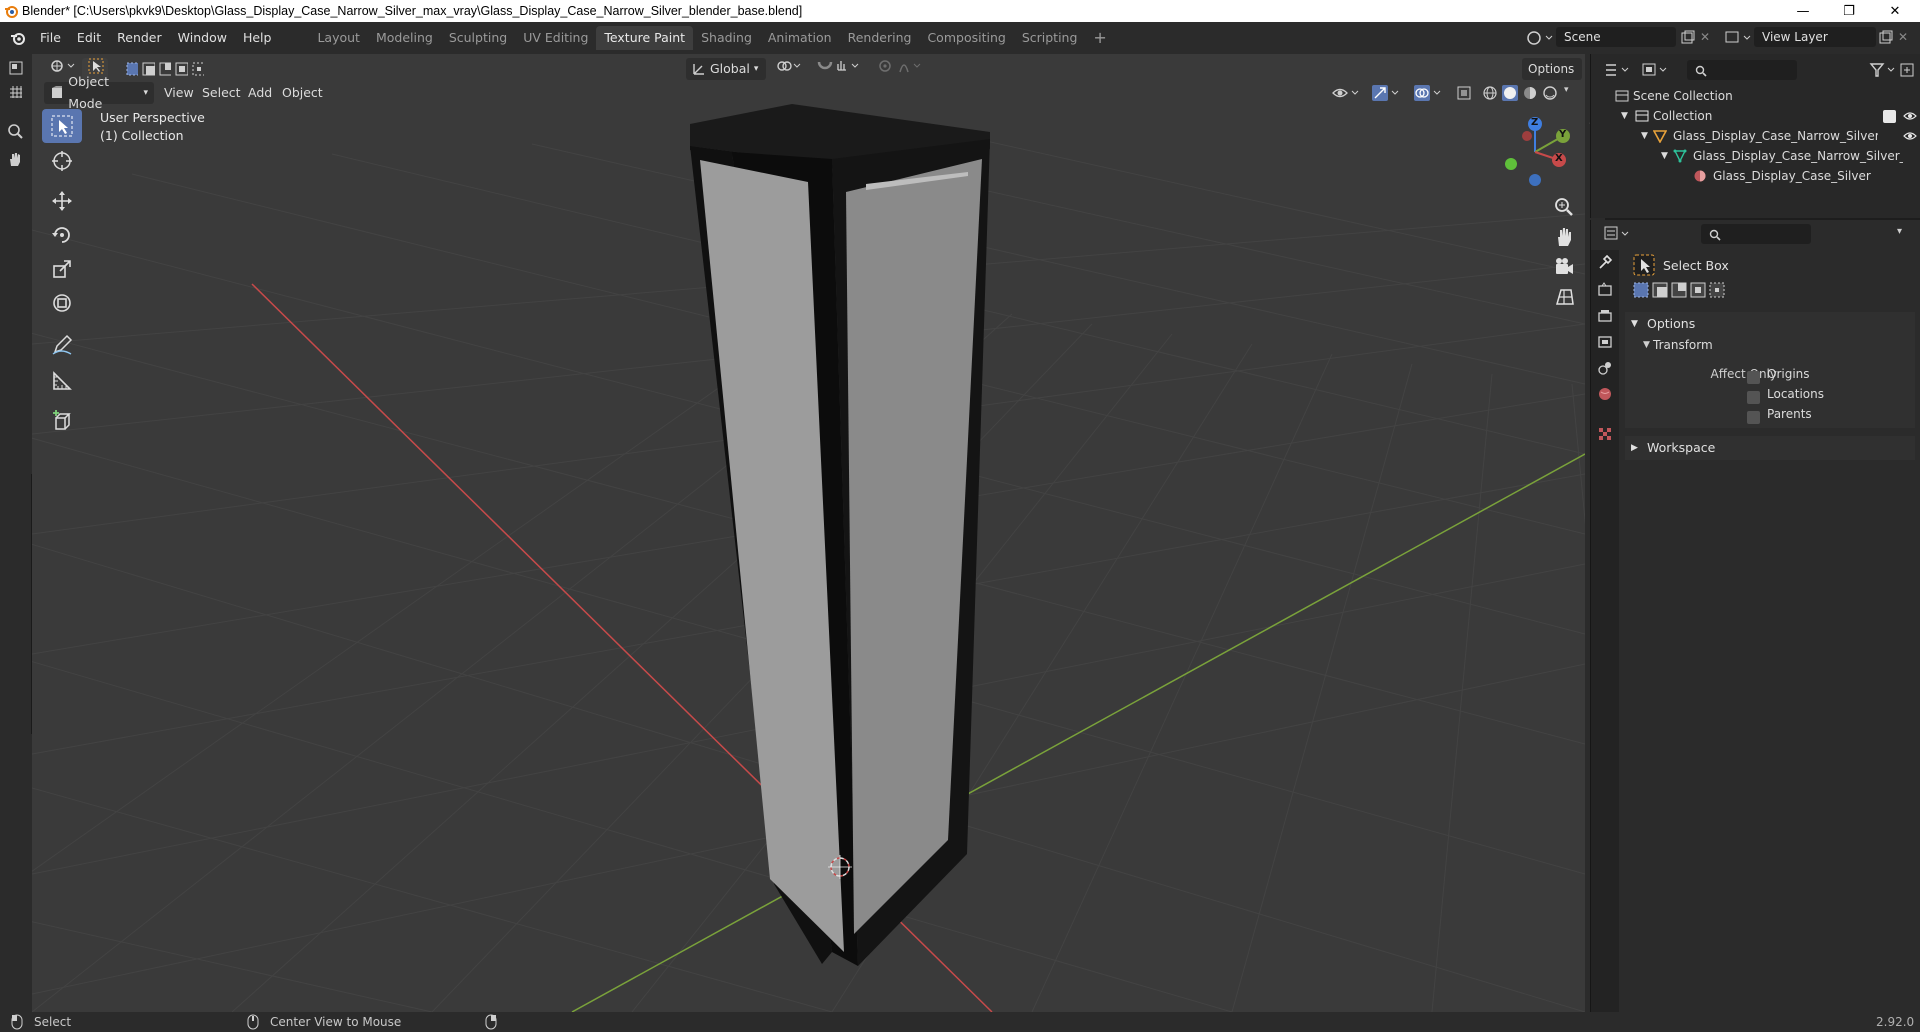  I want to click on add-workspace-button: +, so click(1099, 38).